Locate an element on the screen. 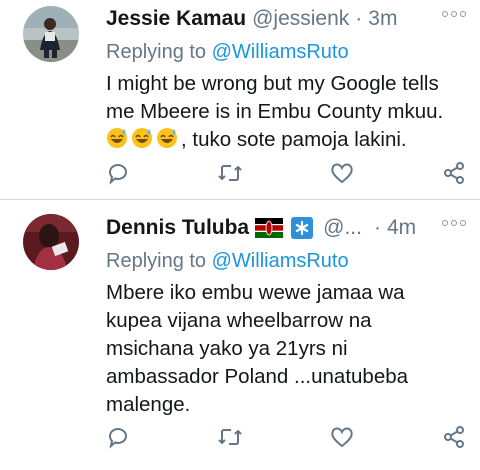 The image size is (480, 470). timestamp: 4m is located at coordinates (401, 228).